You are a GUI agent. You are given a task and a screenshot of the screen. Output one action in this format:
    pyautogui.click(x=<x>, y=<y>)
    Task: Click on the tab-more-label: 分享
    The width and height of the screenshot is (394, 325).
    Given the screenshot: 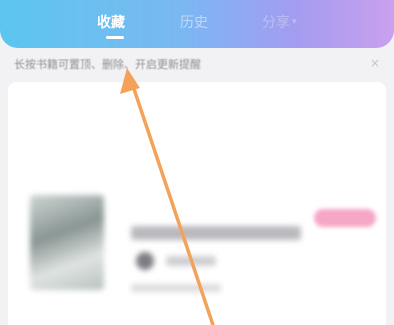 What is the action you would take?
    pyautogui.click(x=276, y=23)
    